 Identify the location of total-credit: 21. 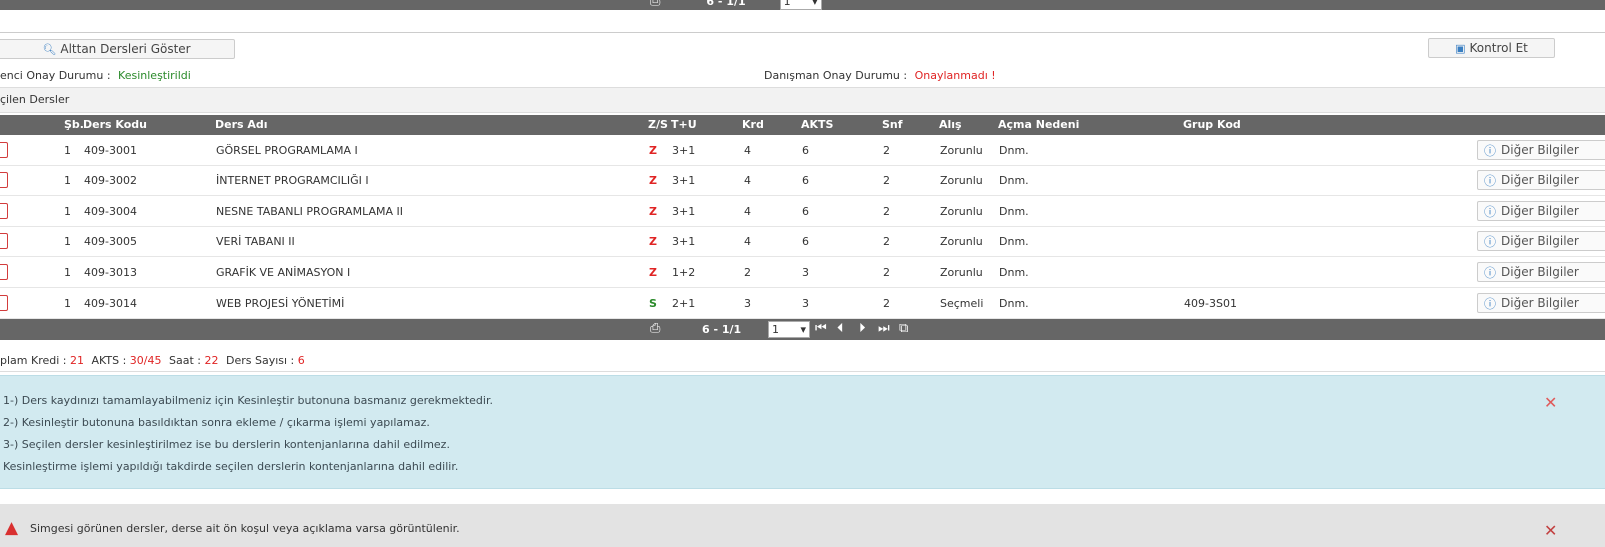
(77, 360).